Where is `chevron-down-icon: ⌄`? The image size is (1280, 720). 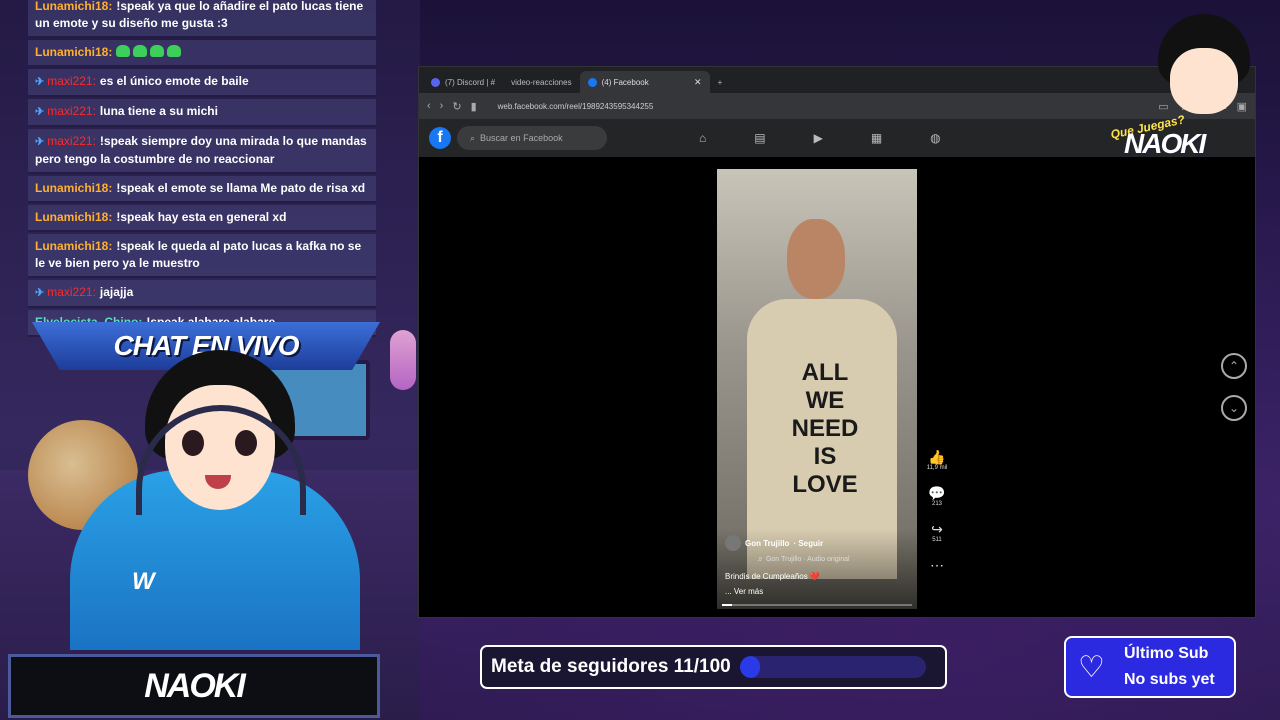
chevron-down-icon: ⌄ is located at coordinates (1234, 408).